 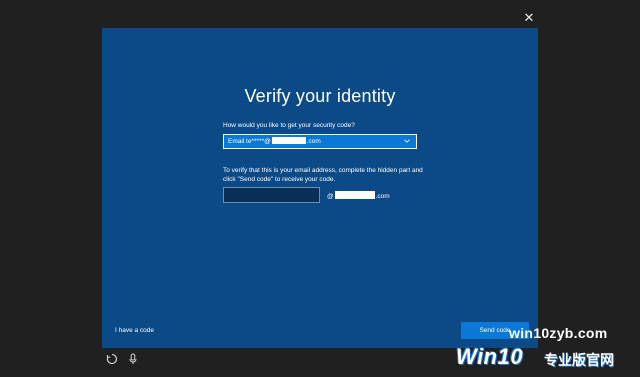 What do you see at coordinates (330, 196) in the screenshot?
I see `domain-prefix: @` at bounding box center [330, 196].